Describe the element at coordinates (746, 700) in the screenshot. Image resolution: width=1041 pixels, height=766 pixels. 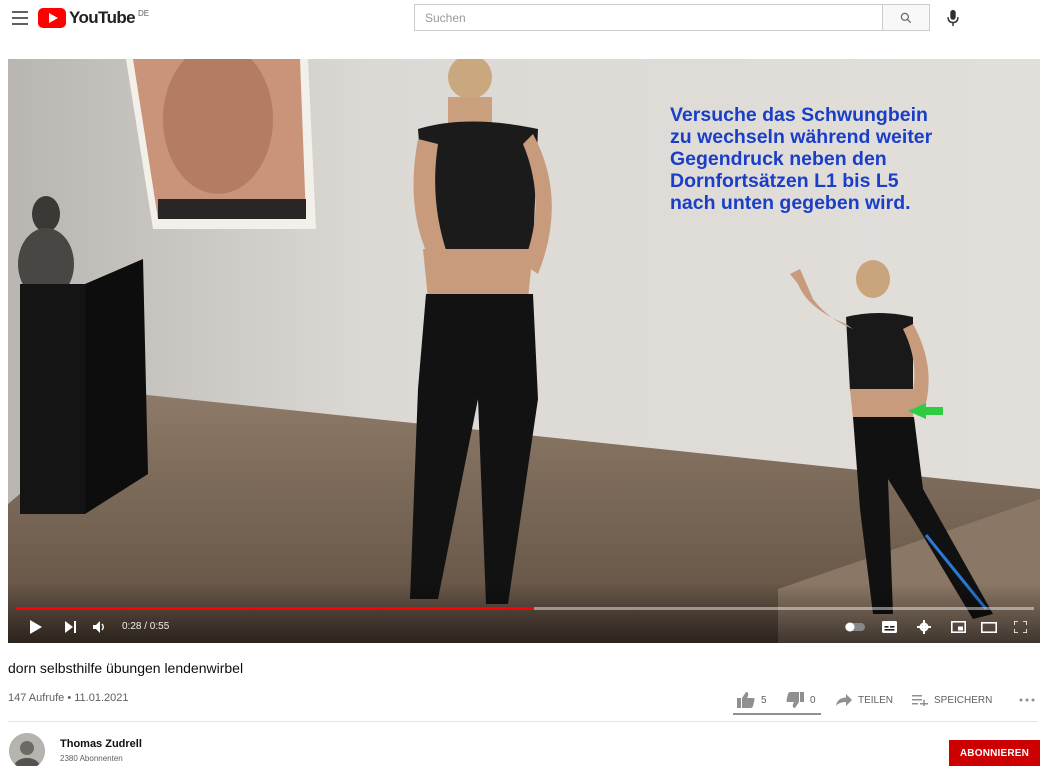
I see `thumbs-up-icon` at that location.